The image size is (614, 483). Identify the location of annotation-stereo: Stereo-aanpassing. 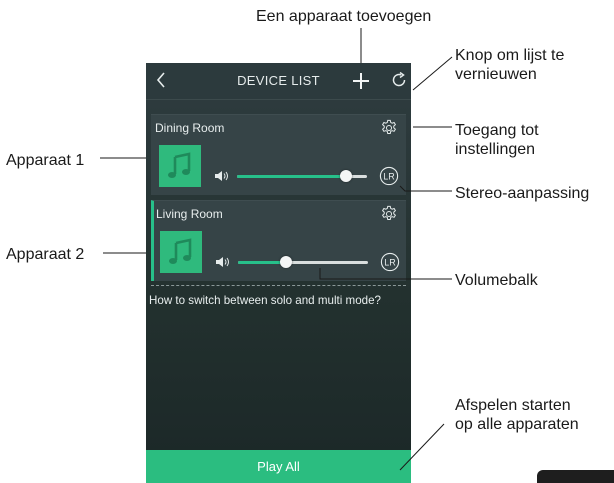
(522, 193).